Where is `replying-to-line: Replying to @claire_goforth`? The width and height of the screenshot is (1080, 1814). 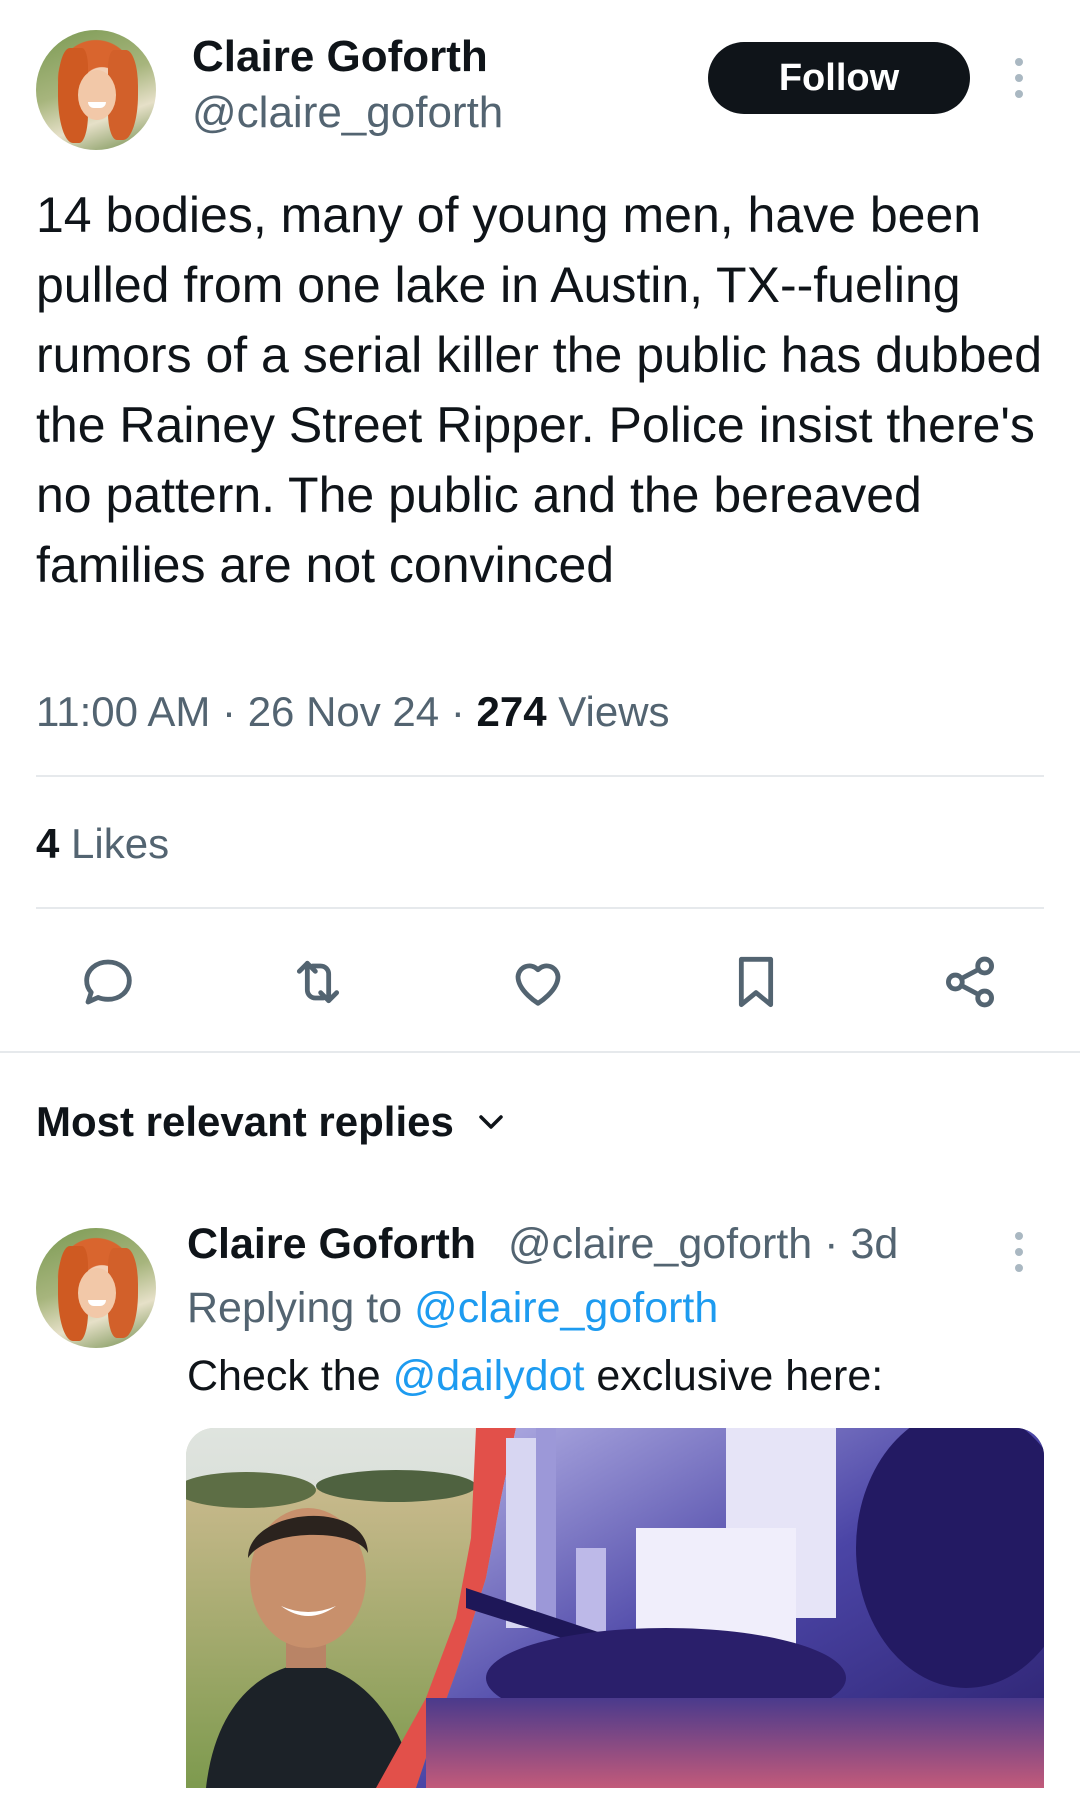
replying-to-line: Replying to @claire_goforth is located at coordinates (452, 1308).